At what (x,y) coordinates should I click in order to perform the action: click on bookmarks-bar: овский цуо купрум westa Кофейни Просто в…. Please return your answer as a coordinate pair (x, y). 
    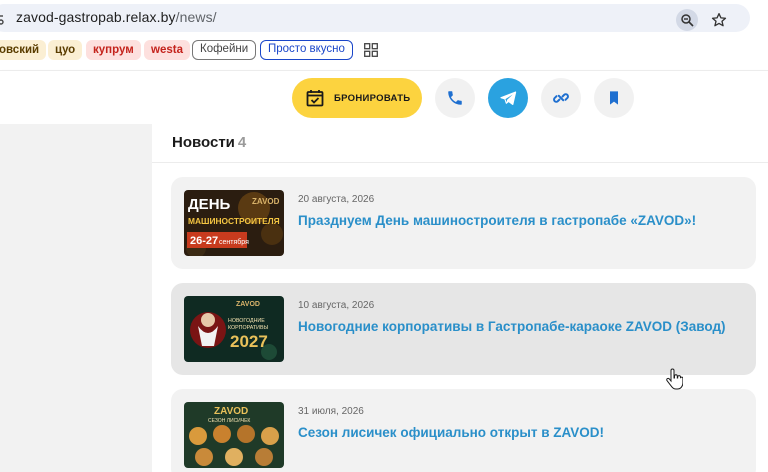
    Looking at the image, I should click on (384, 51).